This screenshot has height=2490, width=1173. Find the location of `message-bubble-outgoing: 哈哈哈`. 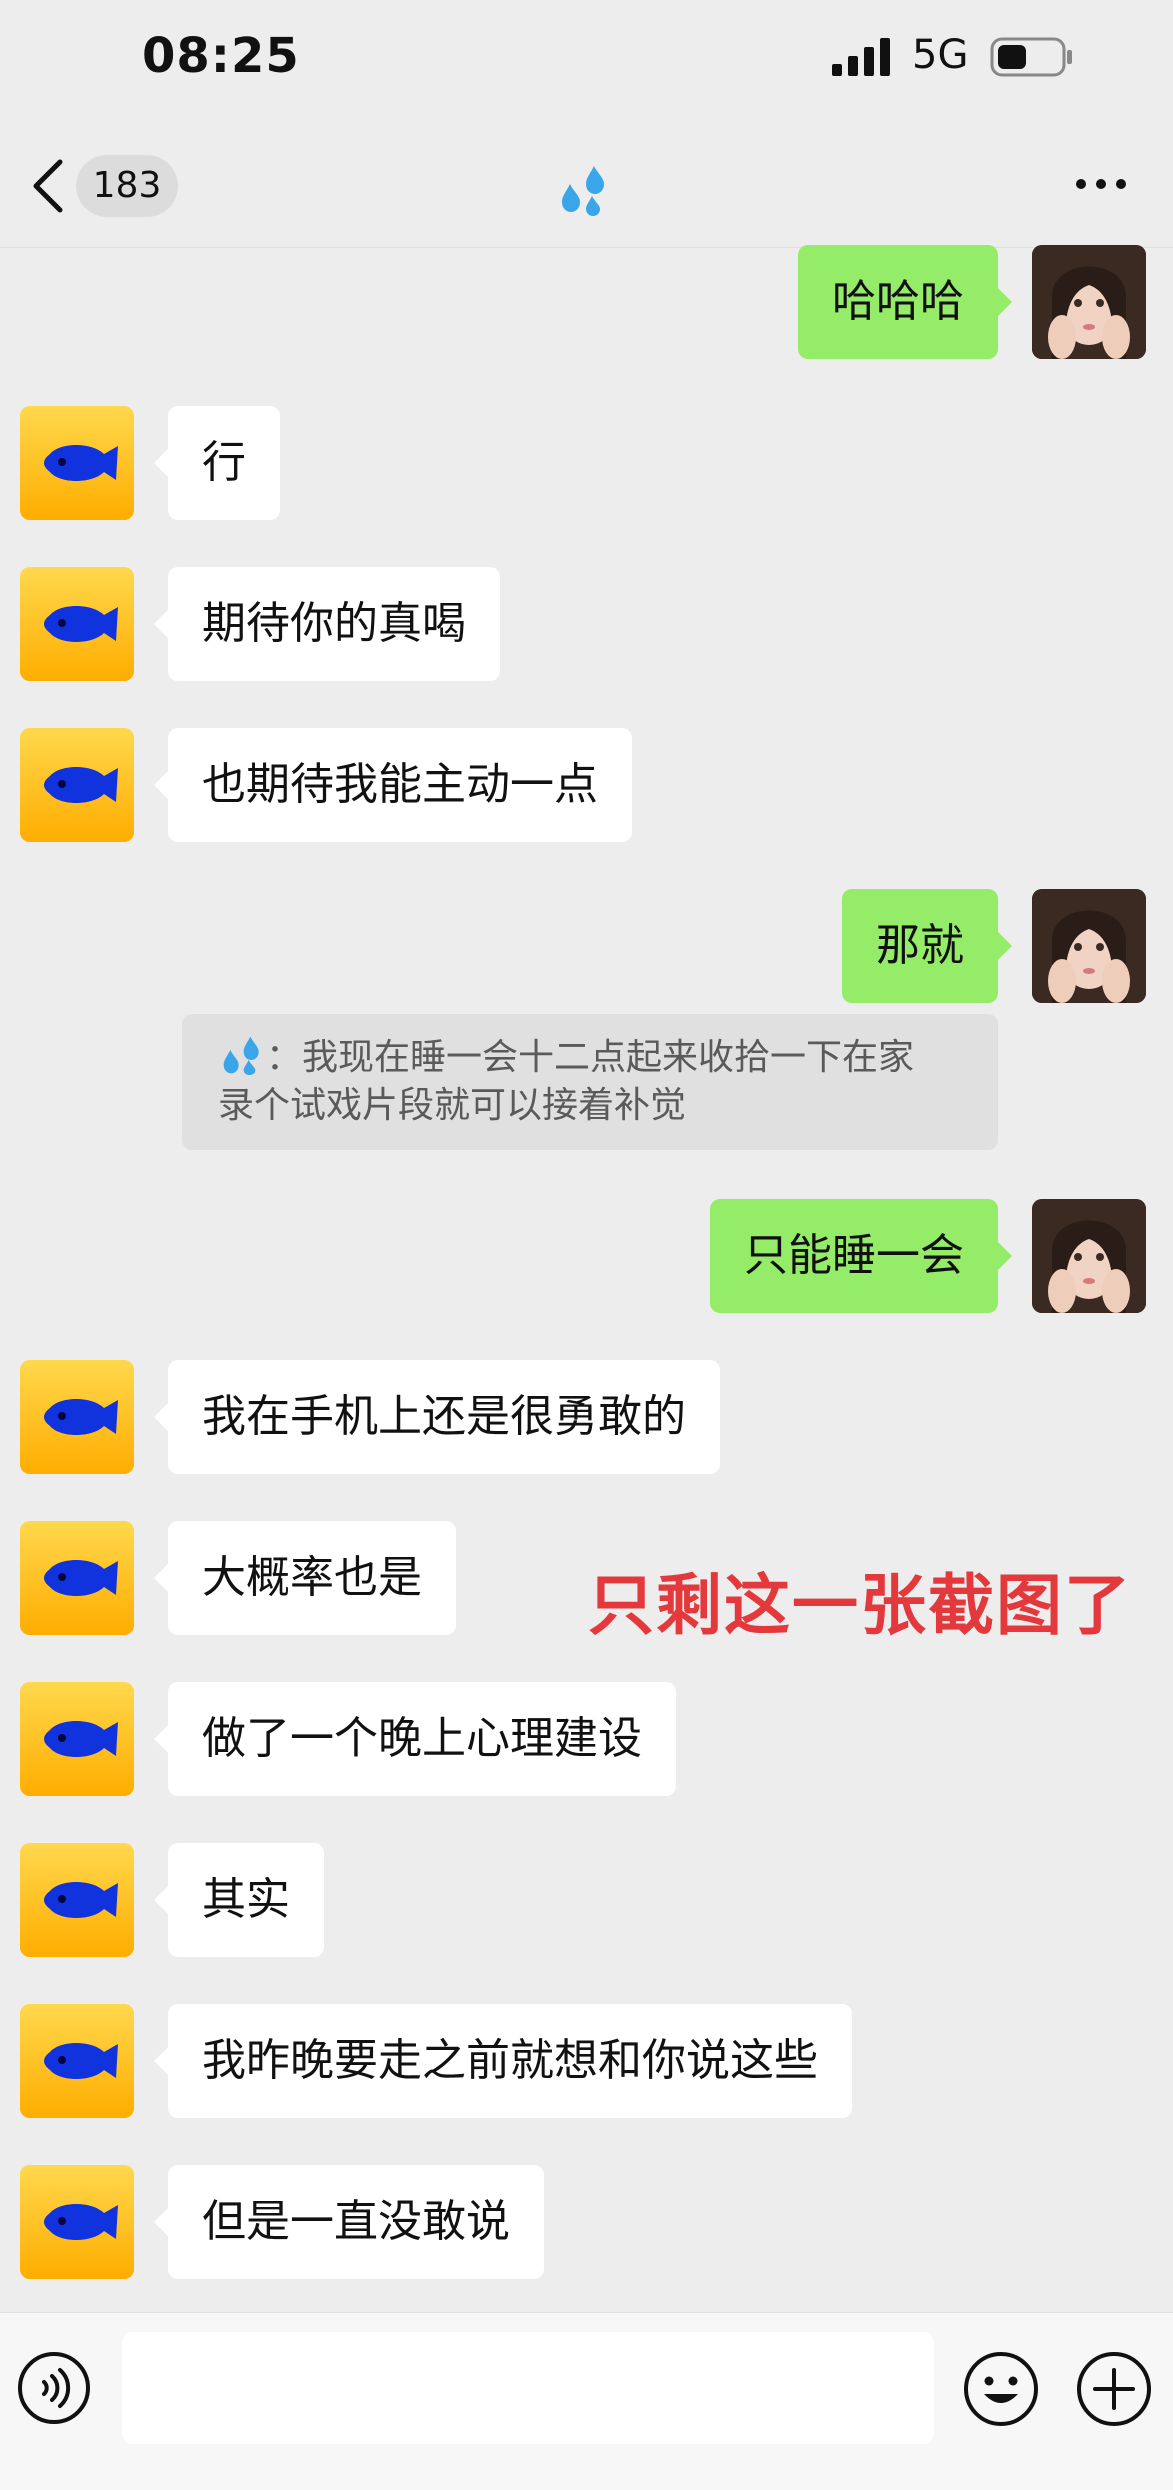

message-bubble-outgoing: 哈哈哈 is located at coordinates (905, 302).